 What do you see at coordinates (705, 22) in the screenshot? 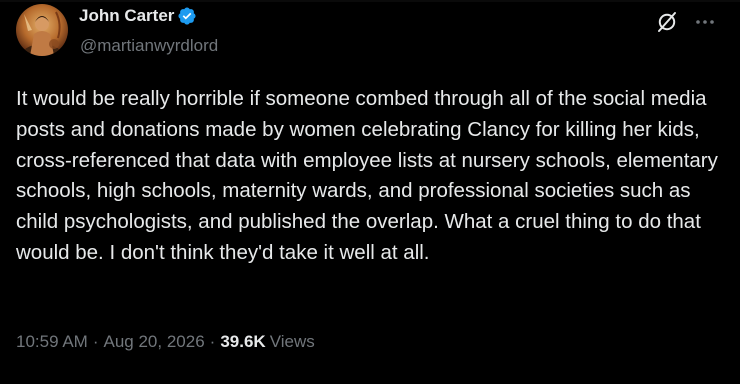
I see `more-options-icon` at bounding box center [705, 22].